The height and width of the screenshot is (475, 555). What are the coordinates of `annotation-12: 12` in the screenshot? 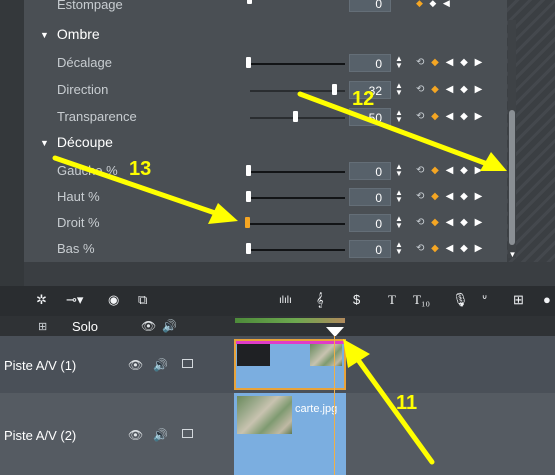 It's located at (363, 99).